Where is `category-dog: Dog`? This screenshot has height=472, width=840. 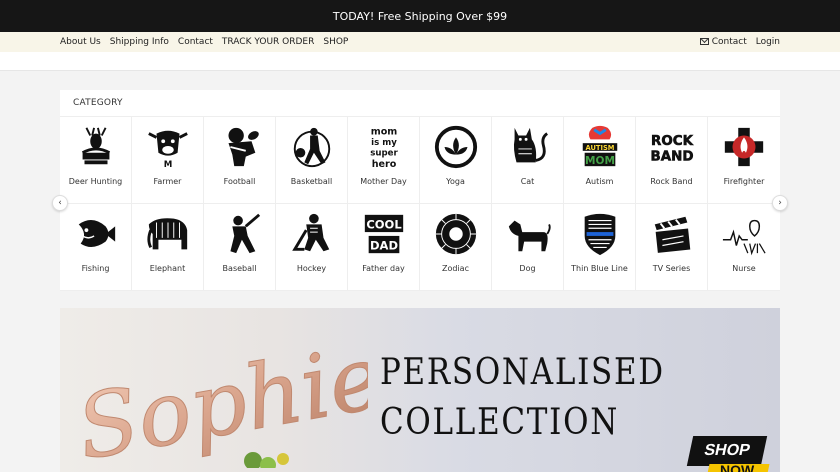
category-dog: Dog is located at coordinates (528, 247).